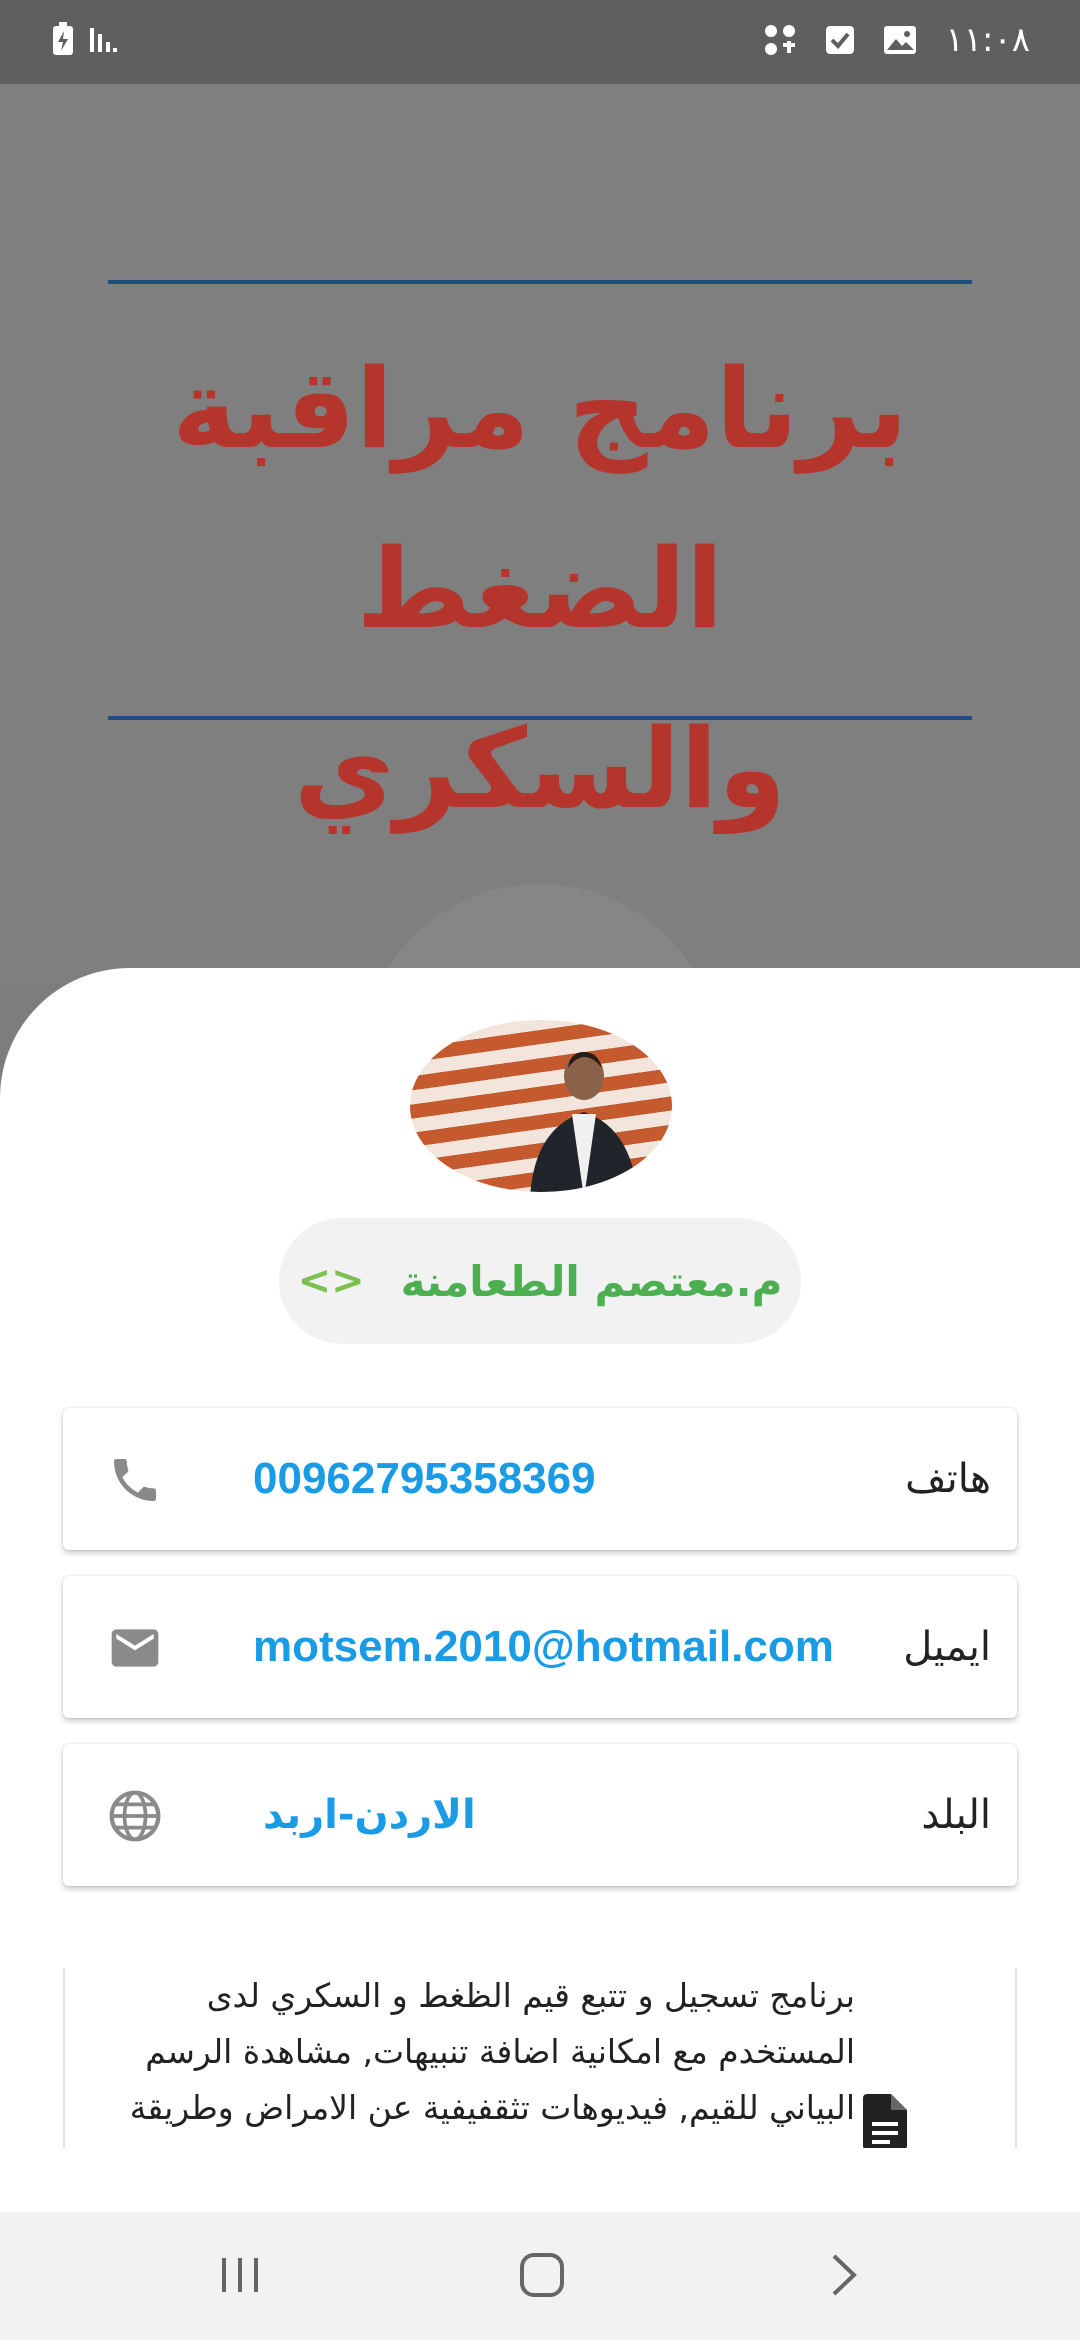 Image resolution: width=1080 pixels, height=2340 pixels. I want to click on status-time: ١١:٠٨, so click(987, 40).